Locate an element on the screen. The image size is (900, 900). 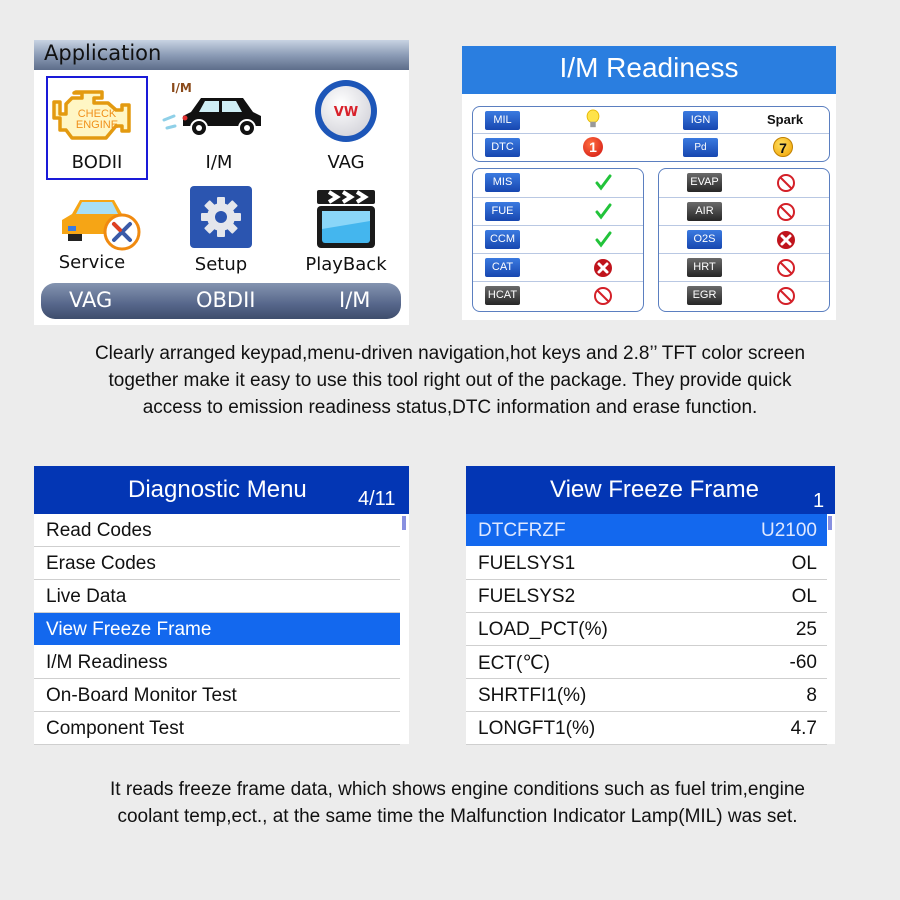
freeze-frame-row: DTCFRZF U2100 is located at coordinates (646, 530).